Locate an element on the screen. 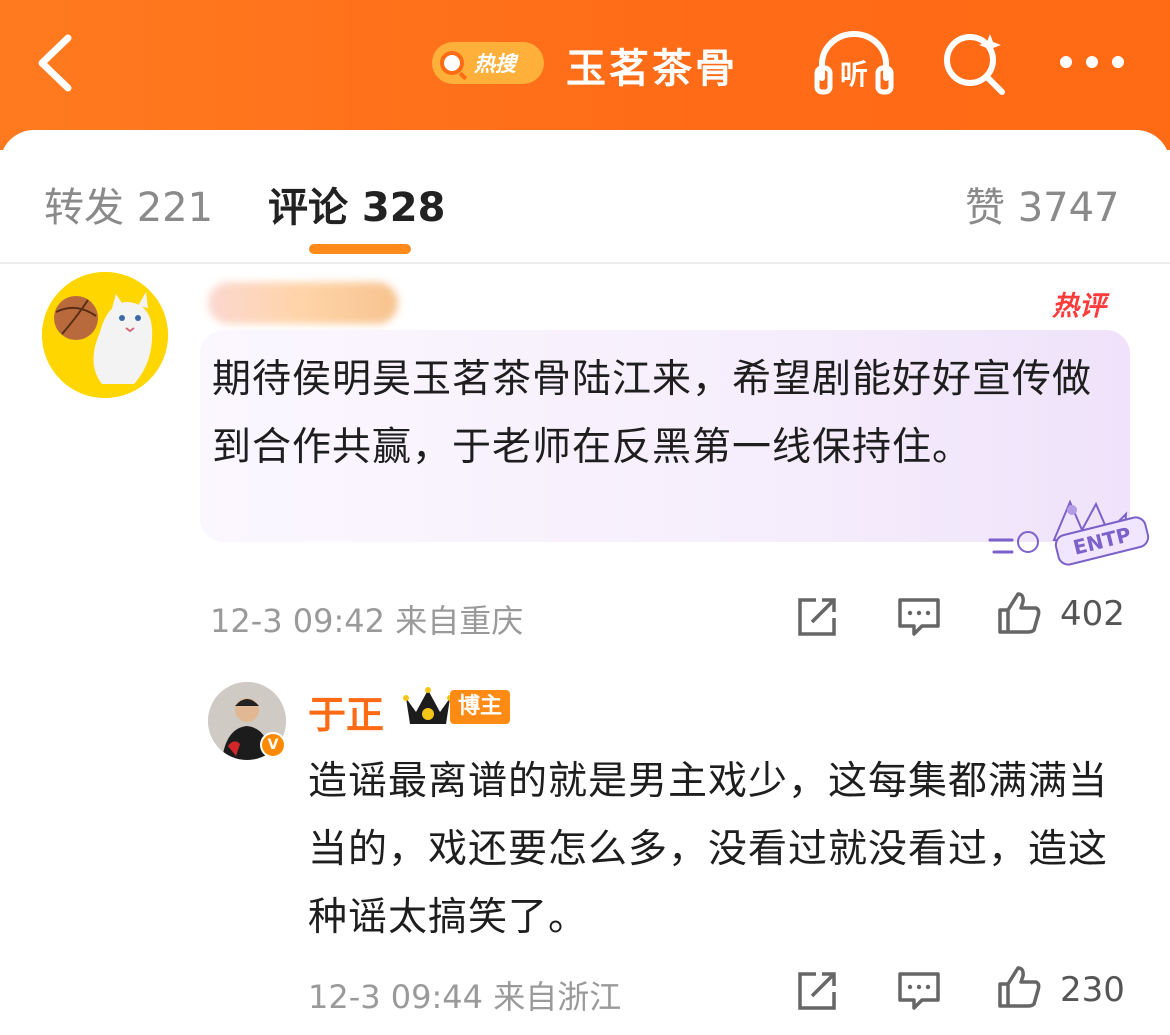 This screenshot has width=1170, height=1035. avatar-image is located at coordinates (105, 335).